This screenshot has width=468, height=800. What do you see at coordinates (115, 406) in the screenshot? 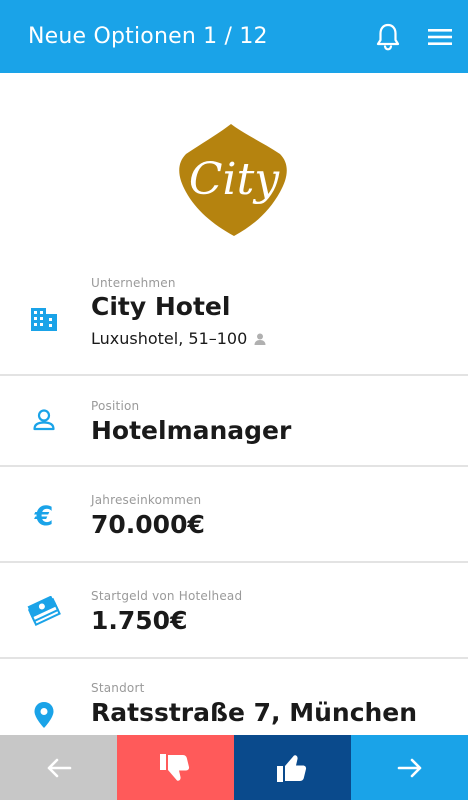
I see `position-label: Position` at bounding box center [115, 406].